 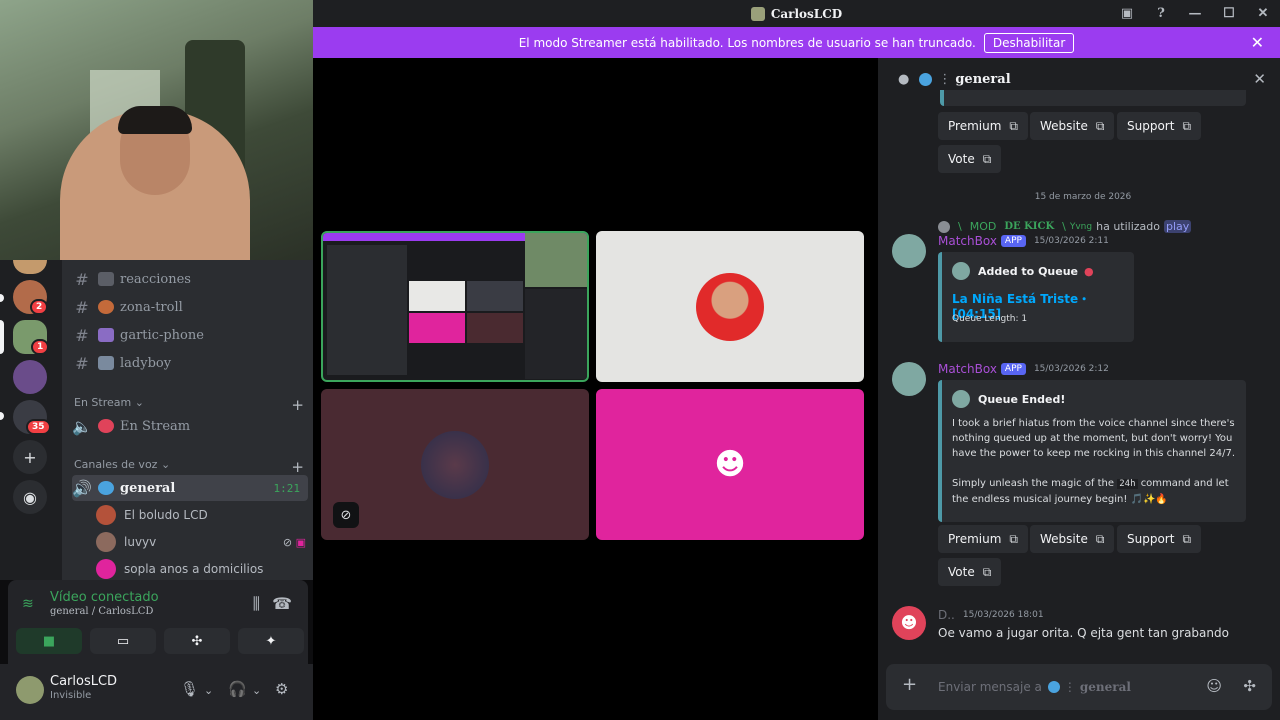 What do you see at coordinates (455, 306) in the screenshot?
I see `screen-share-tile` at bounding box center [455, 306].